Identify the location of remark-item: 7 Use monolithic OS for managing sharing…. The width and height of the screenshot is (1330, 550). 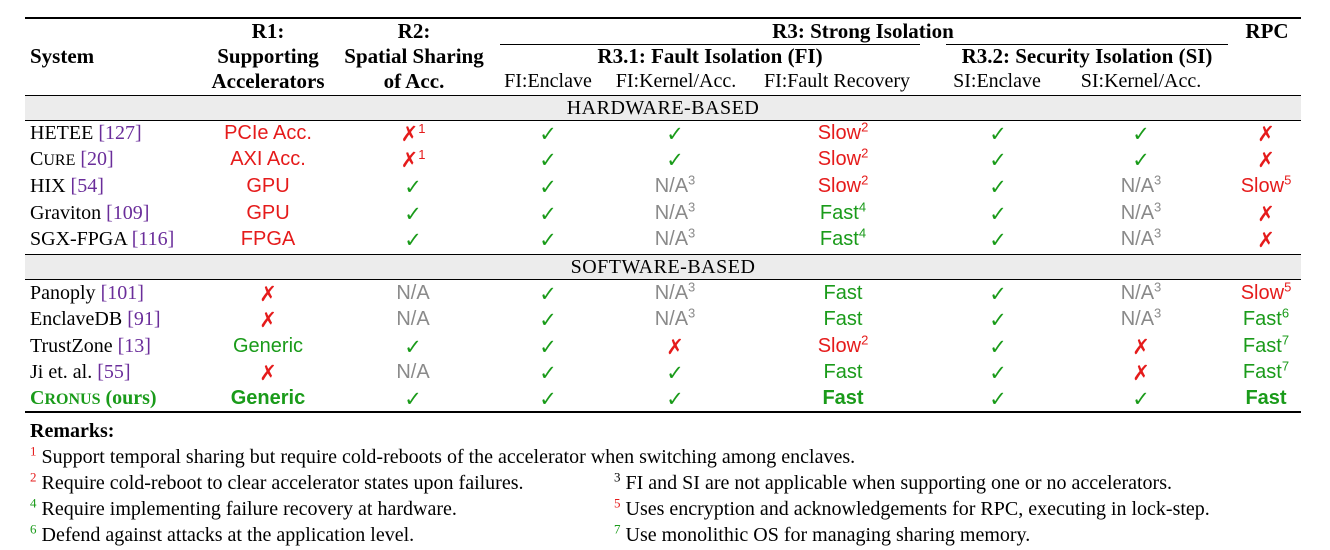
(822, 534).